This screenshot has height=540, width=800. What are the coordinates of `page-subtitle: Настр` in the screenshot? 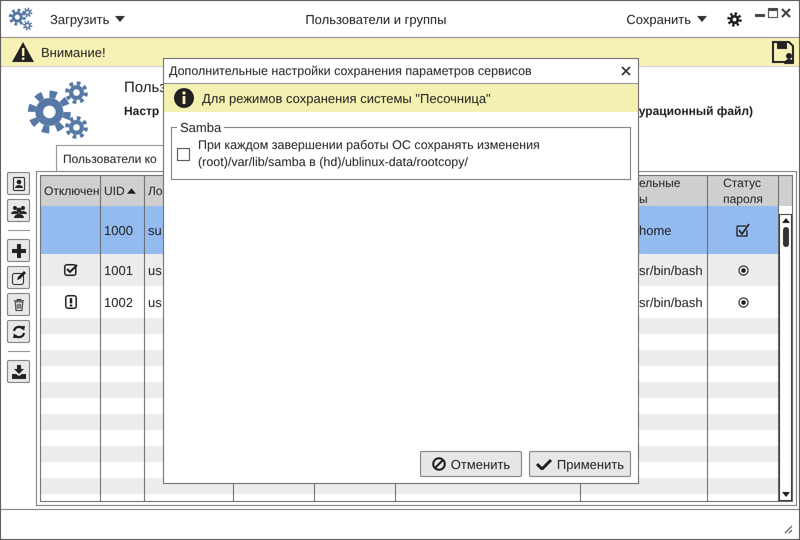 It's located at (142, 111).